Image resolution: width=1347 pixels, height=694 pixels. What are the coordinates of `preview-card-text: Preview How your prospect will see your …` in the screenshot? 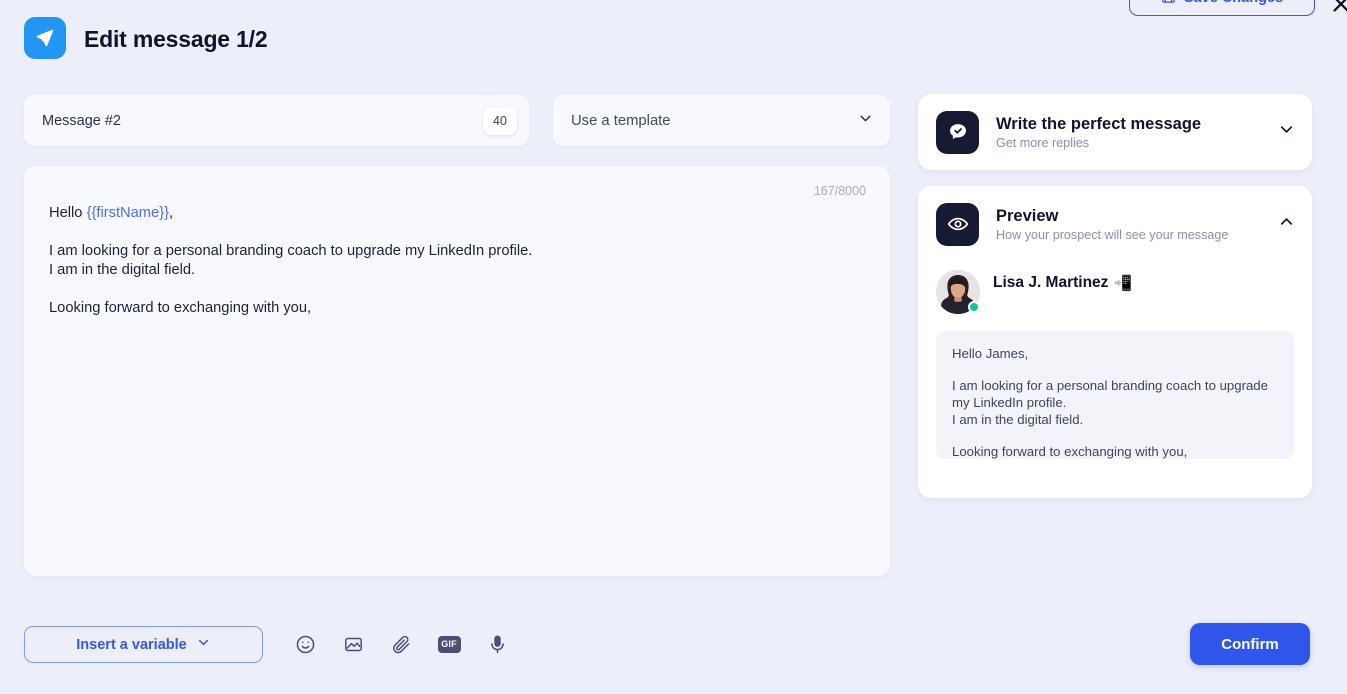 It's located at (1136, 224).